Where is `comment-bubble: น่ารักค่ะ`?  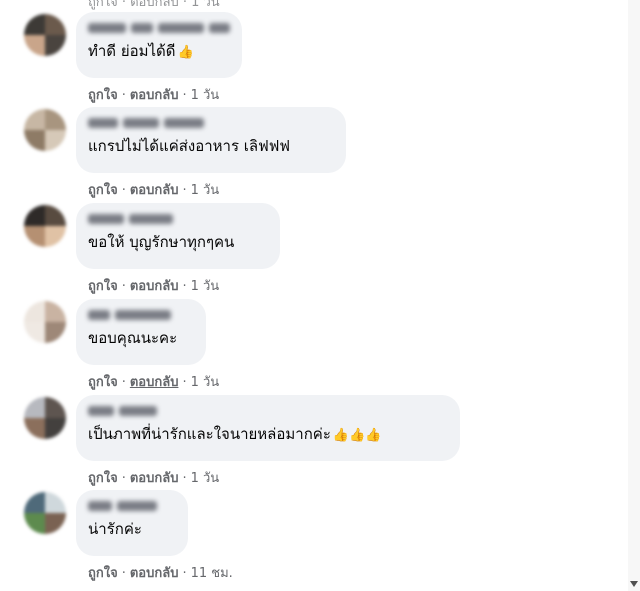 comment-bubble: น่ารักค่ะ is located at coordinates (132, 523).